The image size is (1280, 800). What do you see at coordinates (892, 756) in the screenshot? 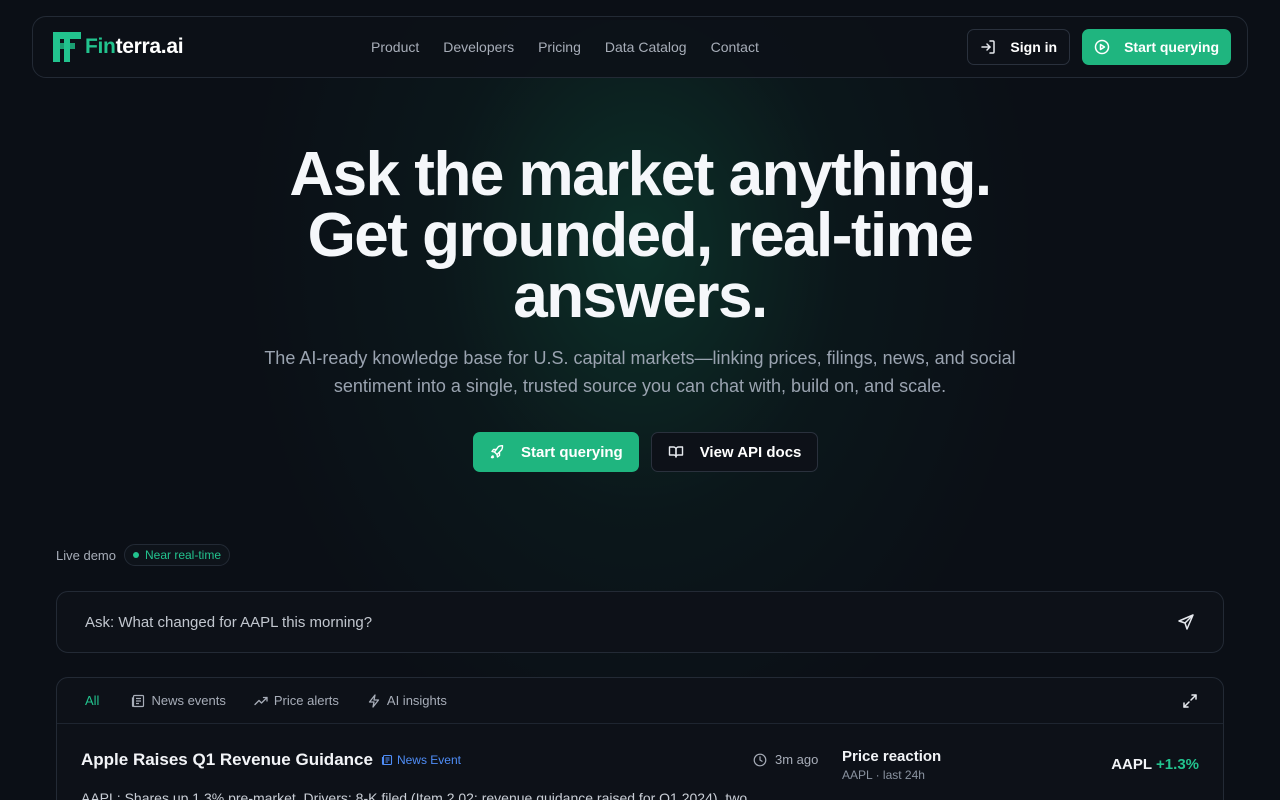
I see `price-reaction-title: Price reaction` at bounding box center [892, 756].